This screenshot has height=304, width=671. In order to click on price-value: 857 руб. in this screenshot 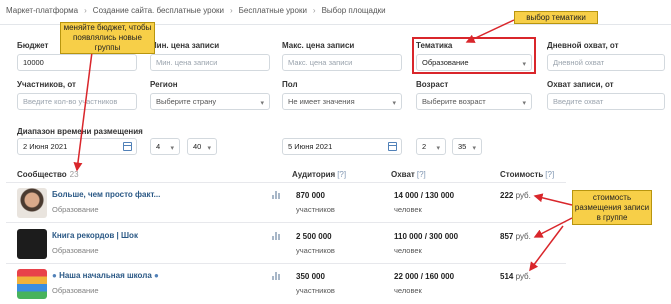, I will do `click(515, 236)`.